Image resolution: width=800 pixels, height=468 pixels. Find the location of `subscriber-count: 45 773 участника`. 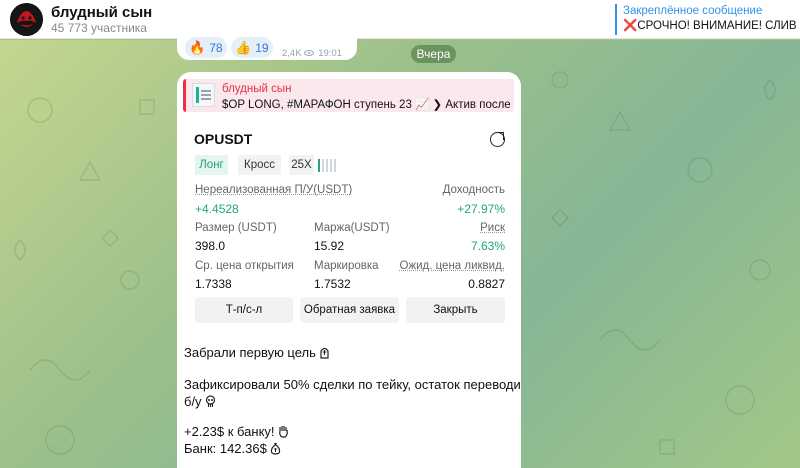

subscriber-count: 45 773 участника is located at coordinates (99, 28).